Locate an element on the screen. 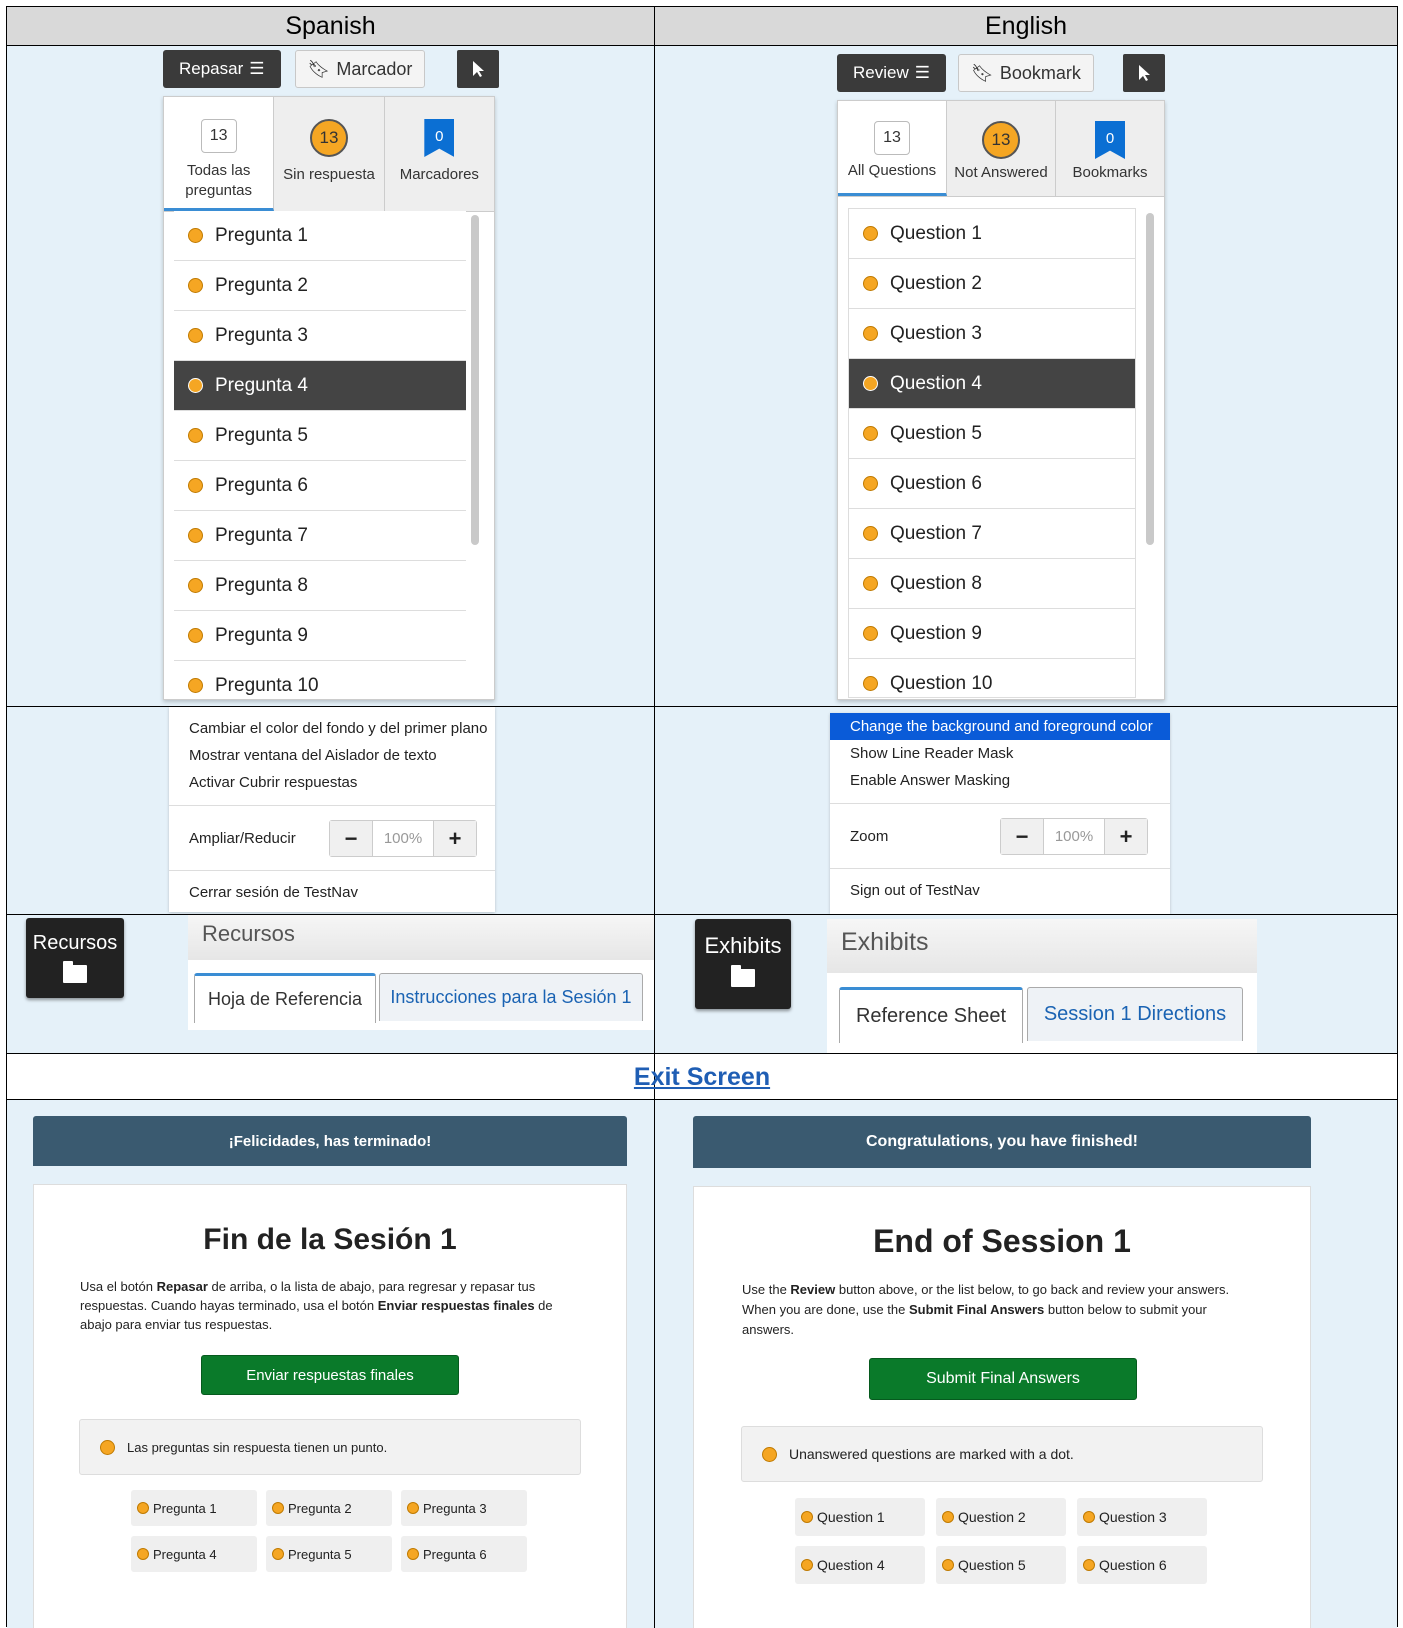 The image size is (1403, 1628). question-chip: Question 4 is located at coordinates (860, 1565).